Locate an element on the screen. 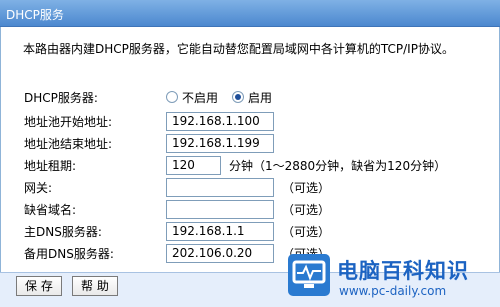 This screenshot has width=500, height=307. radio-enable-label: 启用 is located at coordinates (260, 97).